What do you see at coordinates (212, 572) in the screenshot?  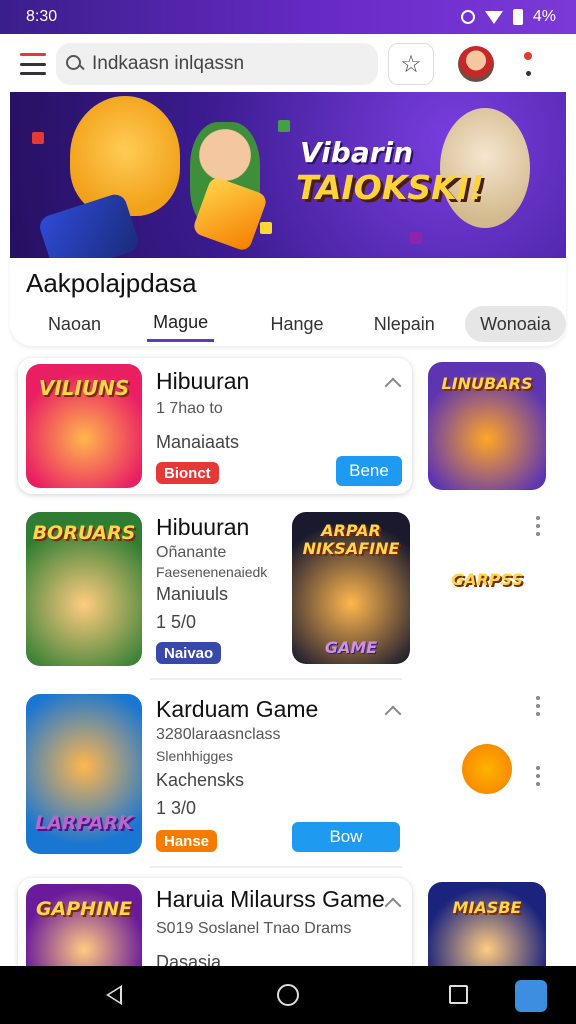 I see `game-developer: Faesenenenaiedk` at bounding box center [212, 572].